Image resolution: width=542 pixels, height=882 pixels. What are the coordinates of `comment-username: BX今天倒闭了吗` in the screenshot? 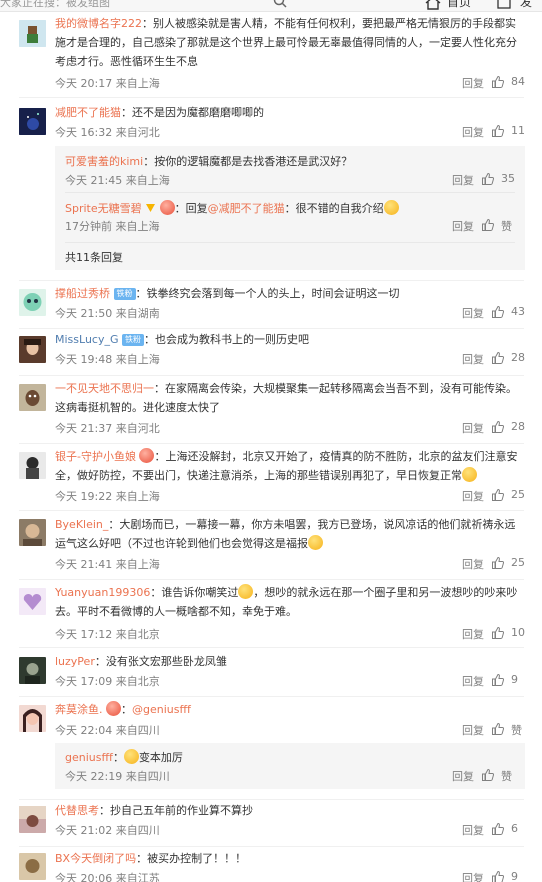 It's located at (95, 858).